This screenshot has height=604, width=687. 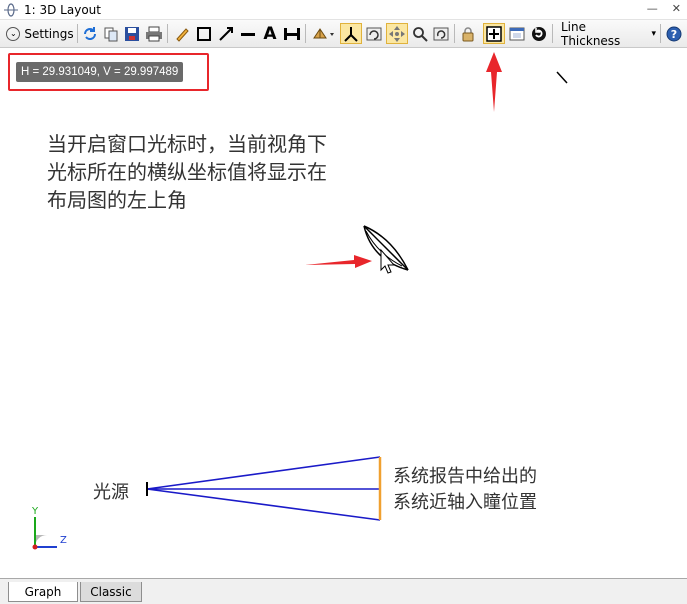 I want to click on axis-y-label: Y, so click(x=35, y=511).